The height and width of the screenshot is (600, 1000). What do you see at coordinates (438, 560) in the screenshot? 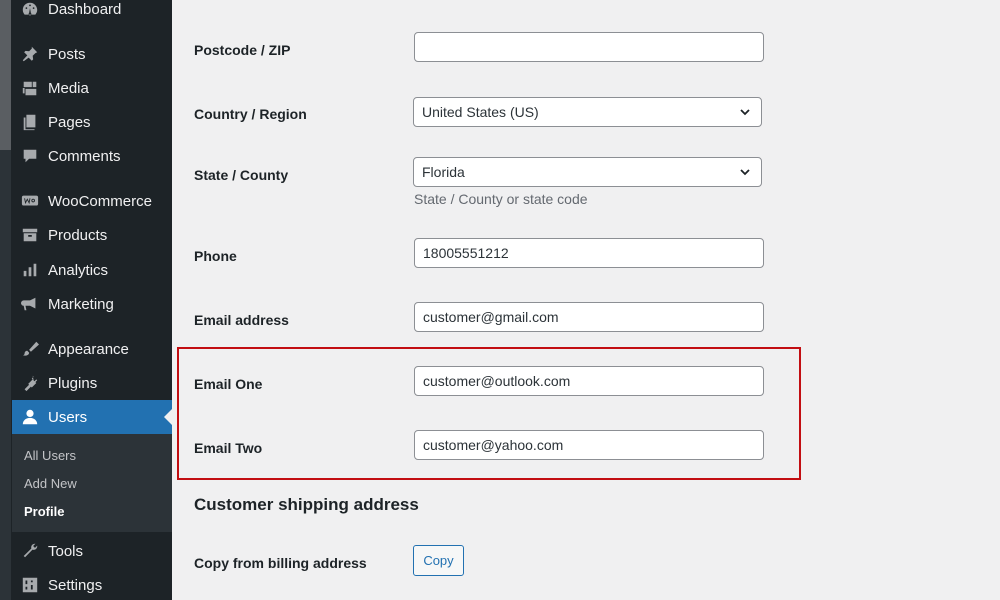
I see `copy-button: Copy` at bounding box center [438, 560].